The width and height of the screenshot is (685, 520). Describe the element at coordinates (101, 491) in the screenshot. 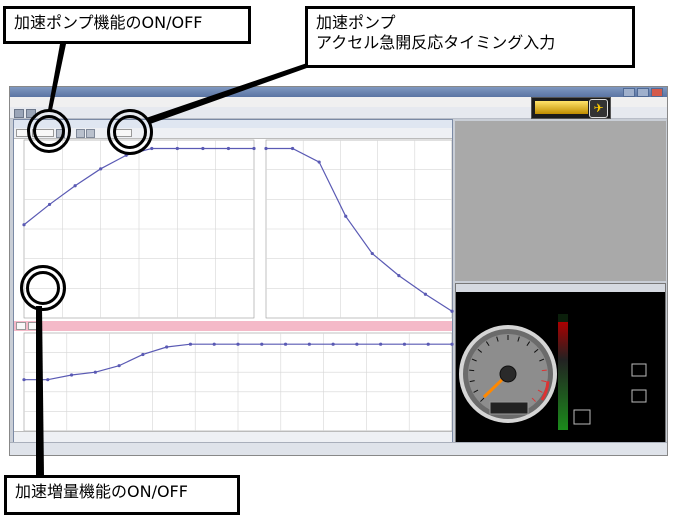

I see `callout-text: 加速増量機能のON/OFF` at that location.